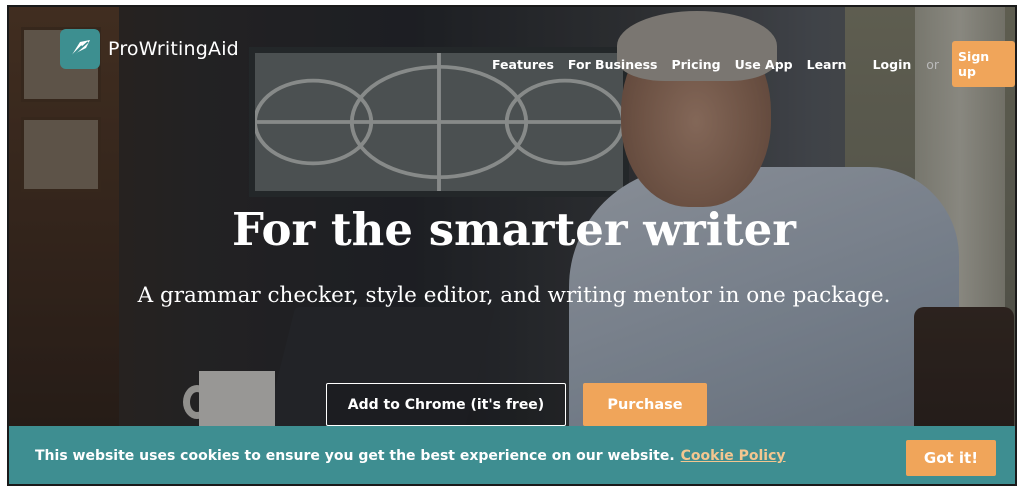 This screenshot has height=493, width=1024. I want to click on purchase-button: Purchase, so click(645, 404).